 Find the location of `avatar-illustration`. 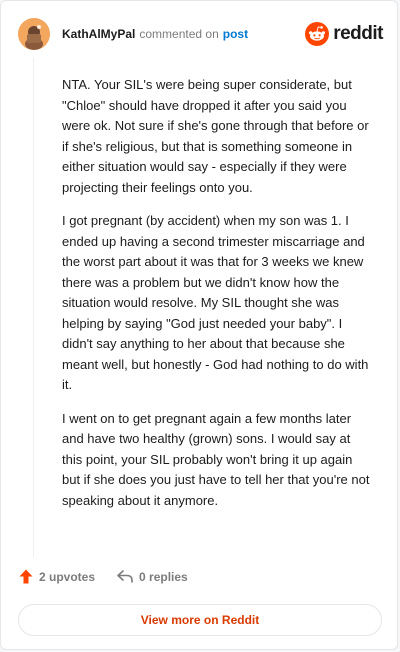

avatar-illustration is located at coordinates (34, 34).